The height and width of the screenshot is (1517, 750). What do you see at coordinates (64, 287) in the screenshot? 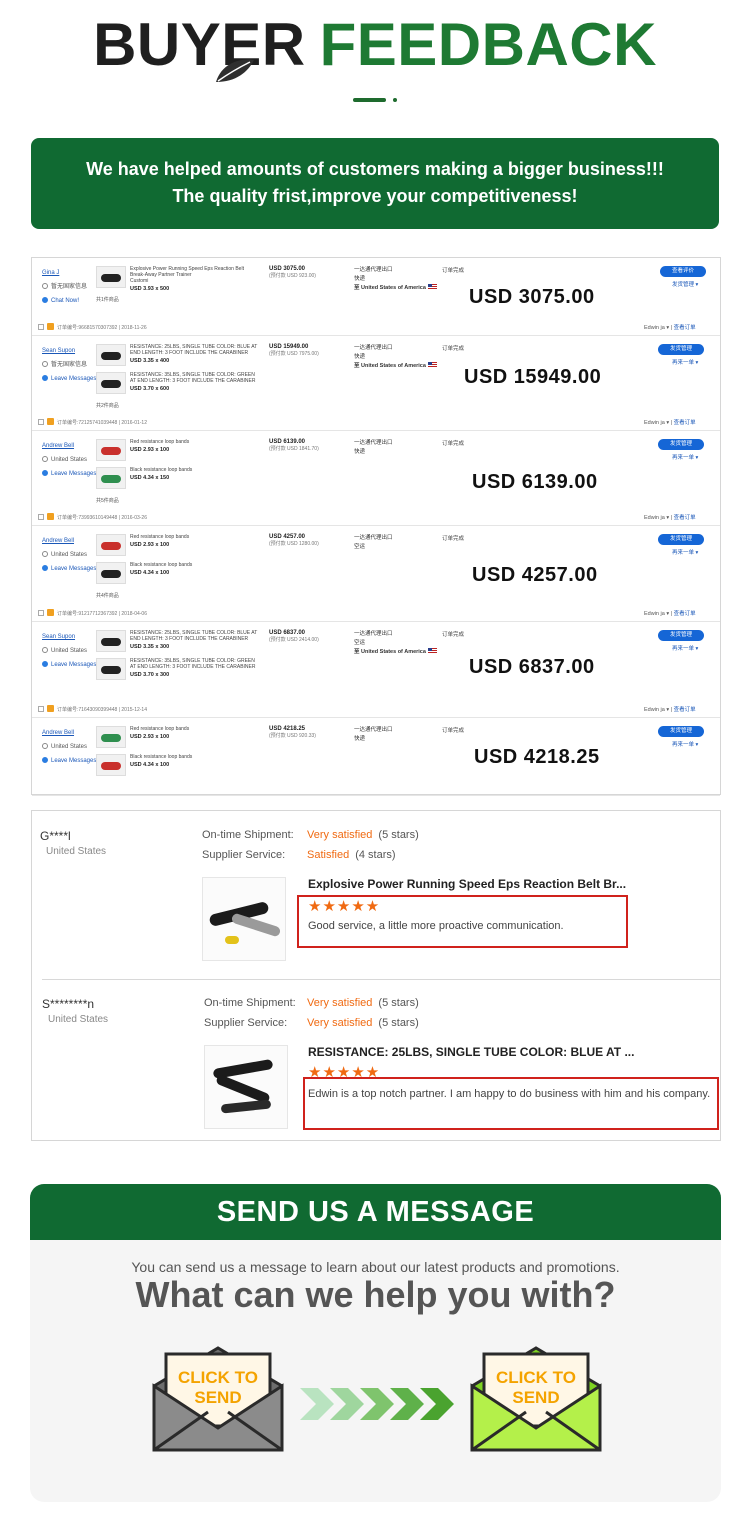
I see `buyer-info: Gina J 暂无国家信息 Chat Now!` at bounding box center [64, 287].